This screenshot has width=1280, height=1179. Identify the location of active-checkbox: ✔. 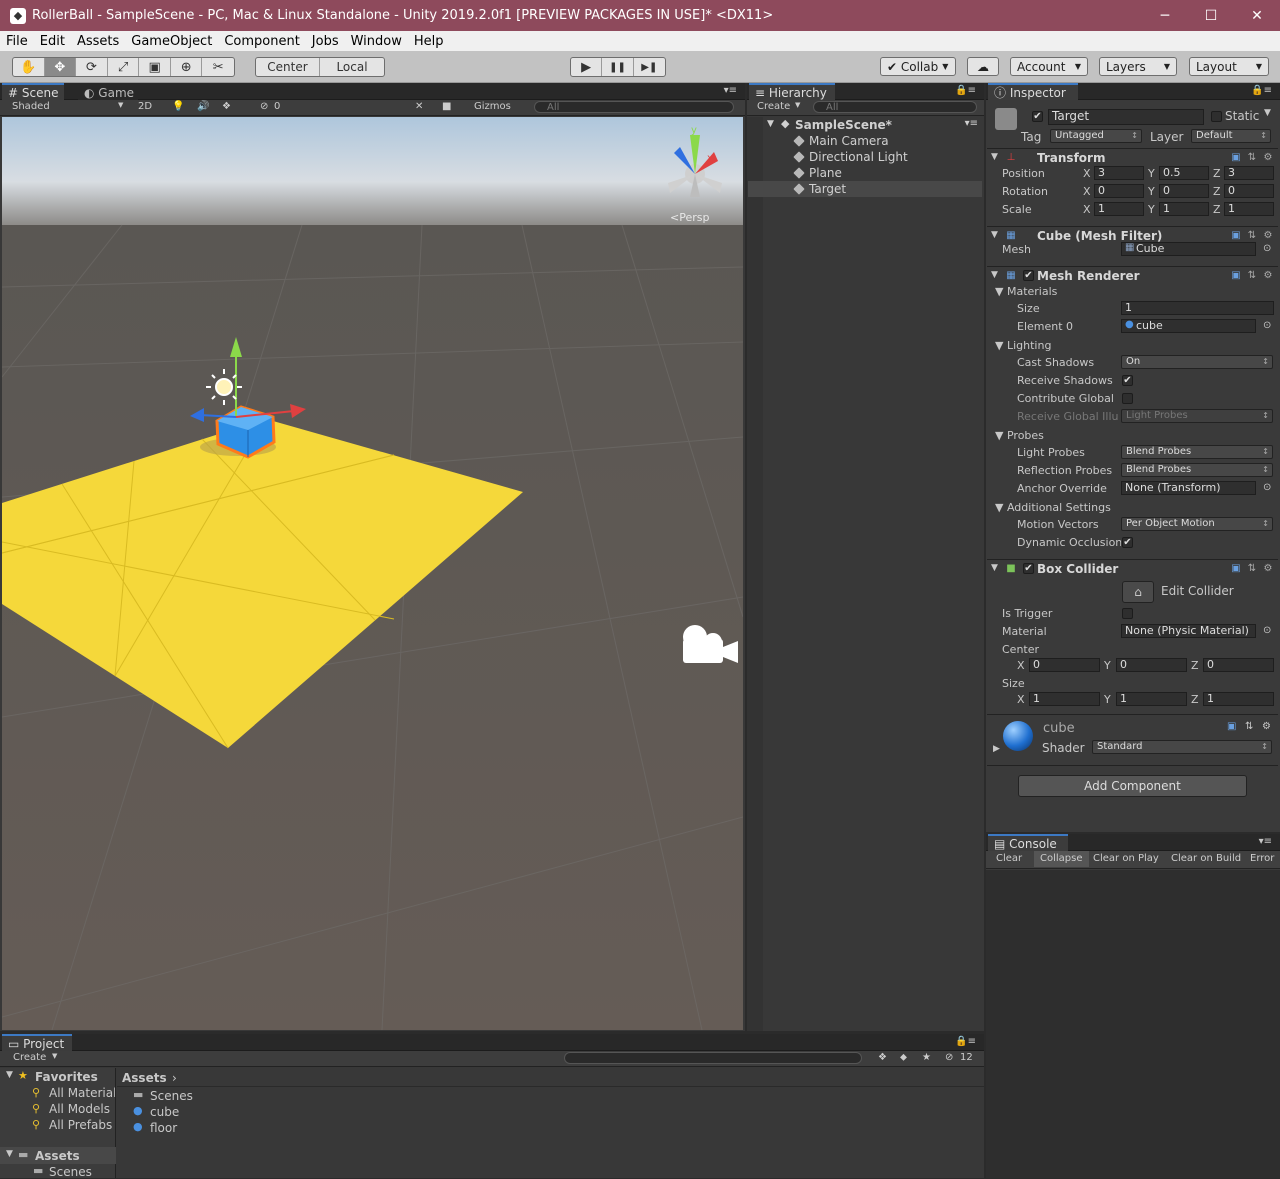
(1037, 116).